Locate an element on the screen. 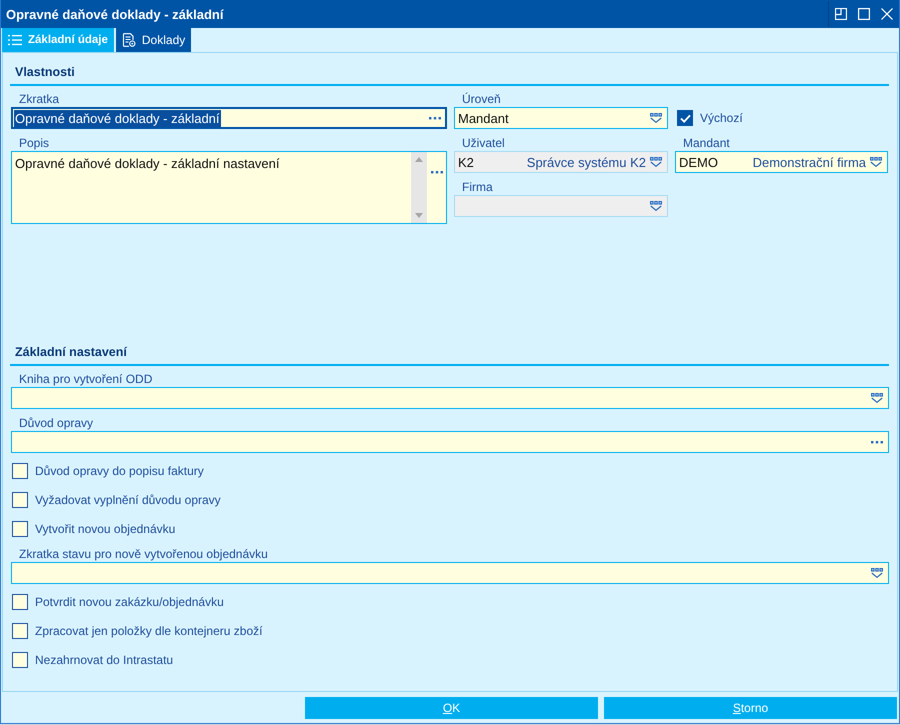  close-icon is located at coordinates (887, 14).